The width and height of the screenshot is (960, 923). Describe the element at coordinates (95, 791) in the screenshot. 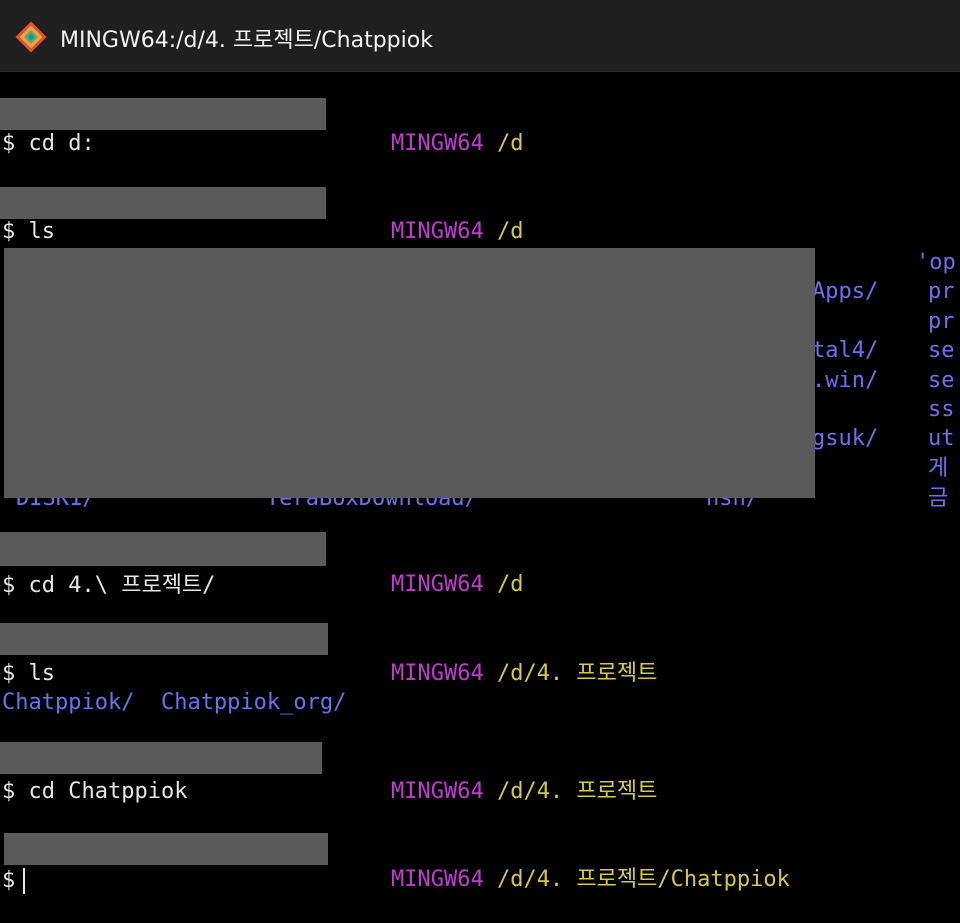

I see `command-line: $ cd Chatppiok` at that location.